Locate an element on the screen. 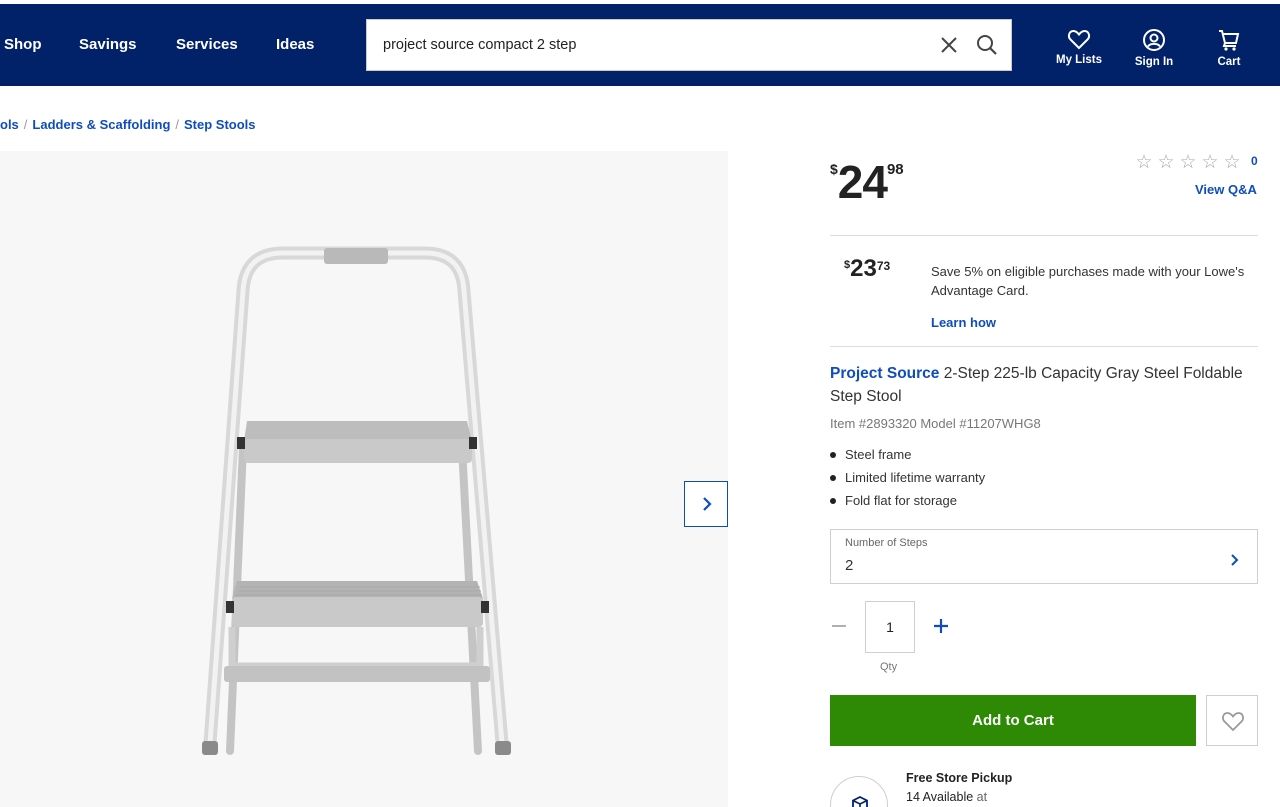  highlight-item: Limited lifetime warranty is located at coordinates (907, 480).